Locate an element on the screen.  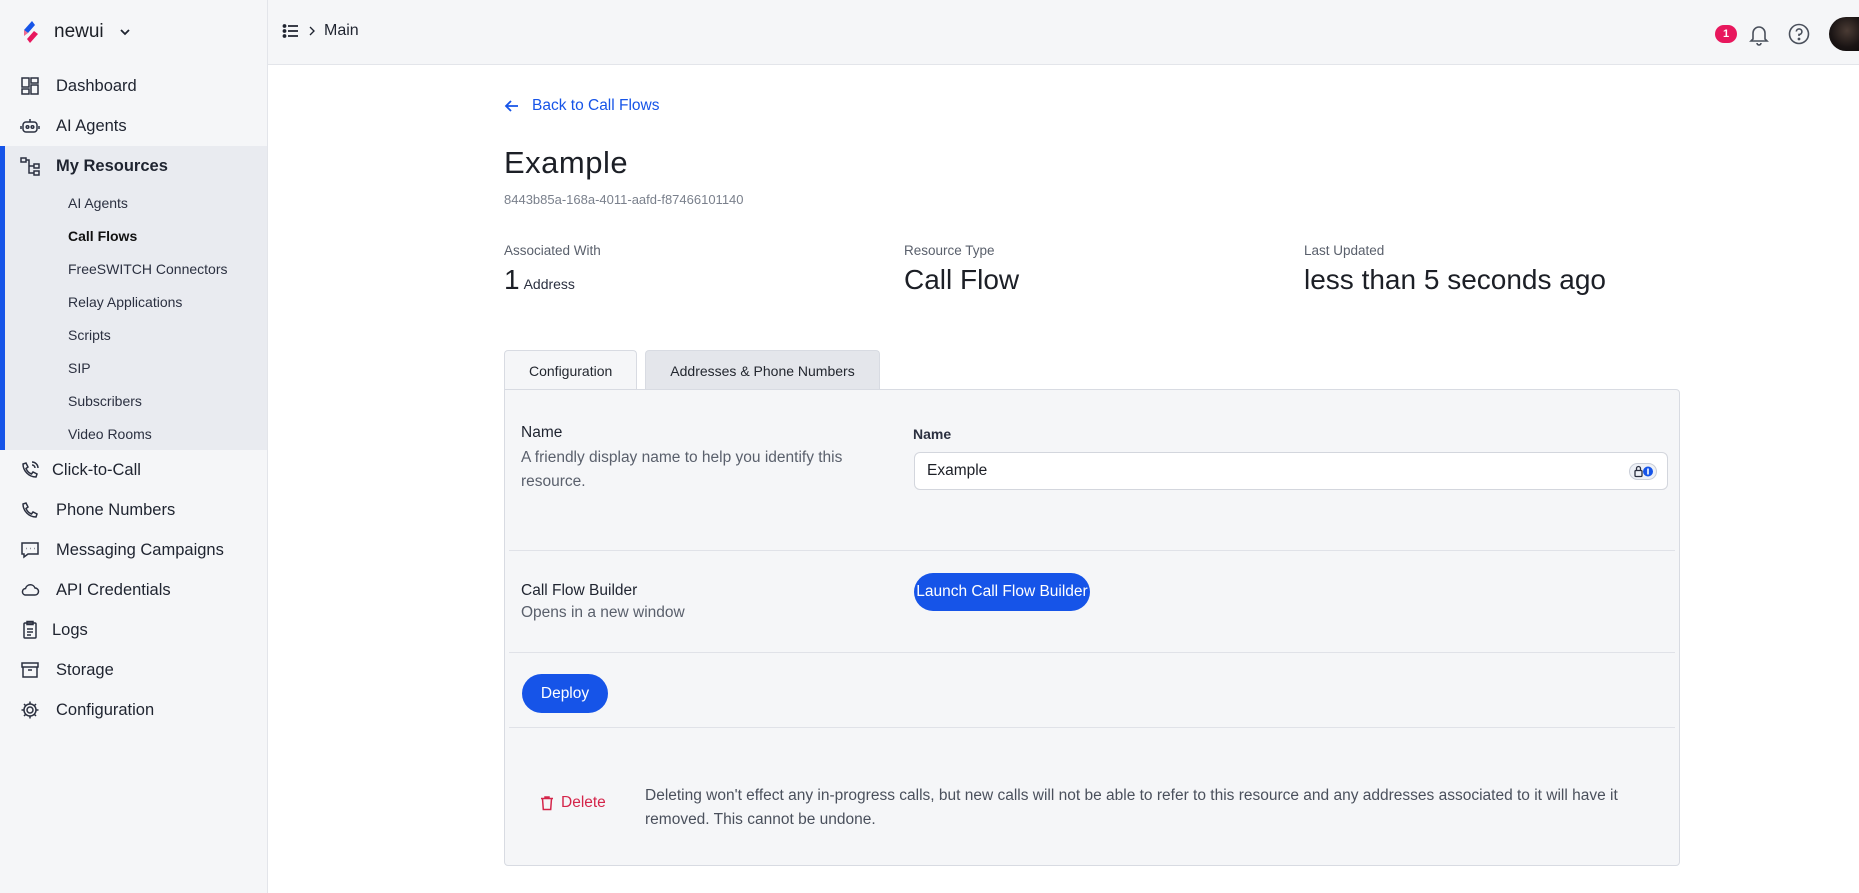
resource-tabs: Configuration Addresses & Phone Numbers is located at coordinates (692, 370).